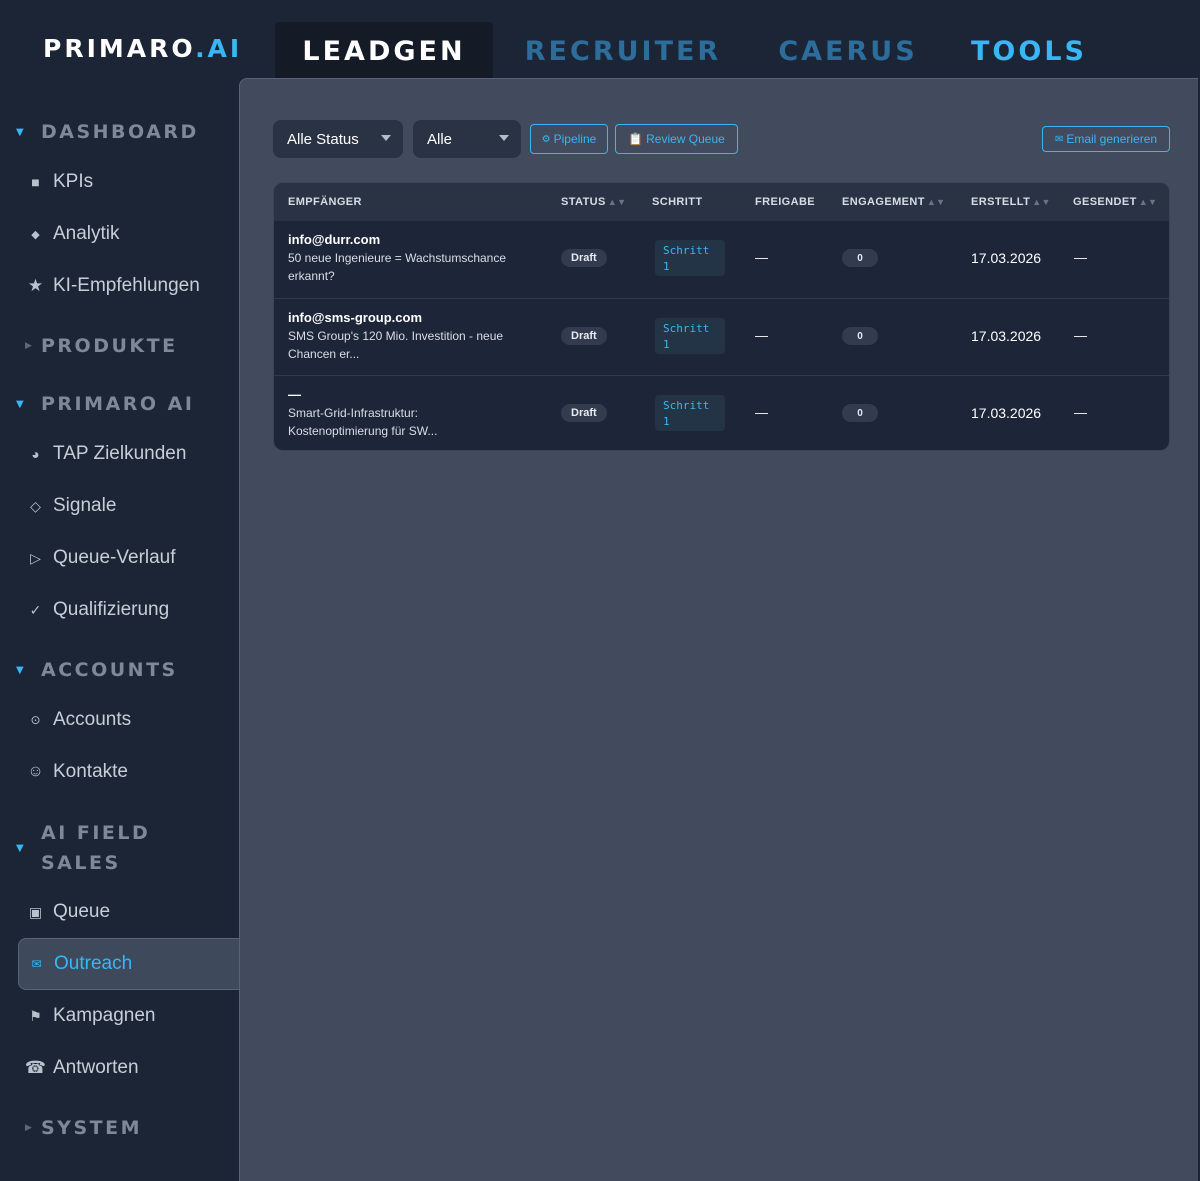 The height and width of the screenshot is (1181, 1200). What do you see at coordinates (334, 239) in the screenshot?
I see `recipient-email: info@durr.com` at bounding box center [334, 239].